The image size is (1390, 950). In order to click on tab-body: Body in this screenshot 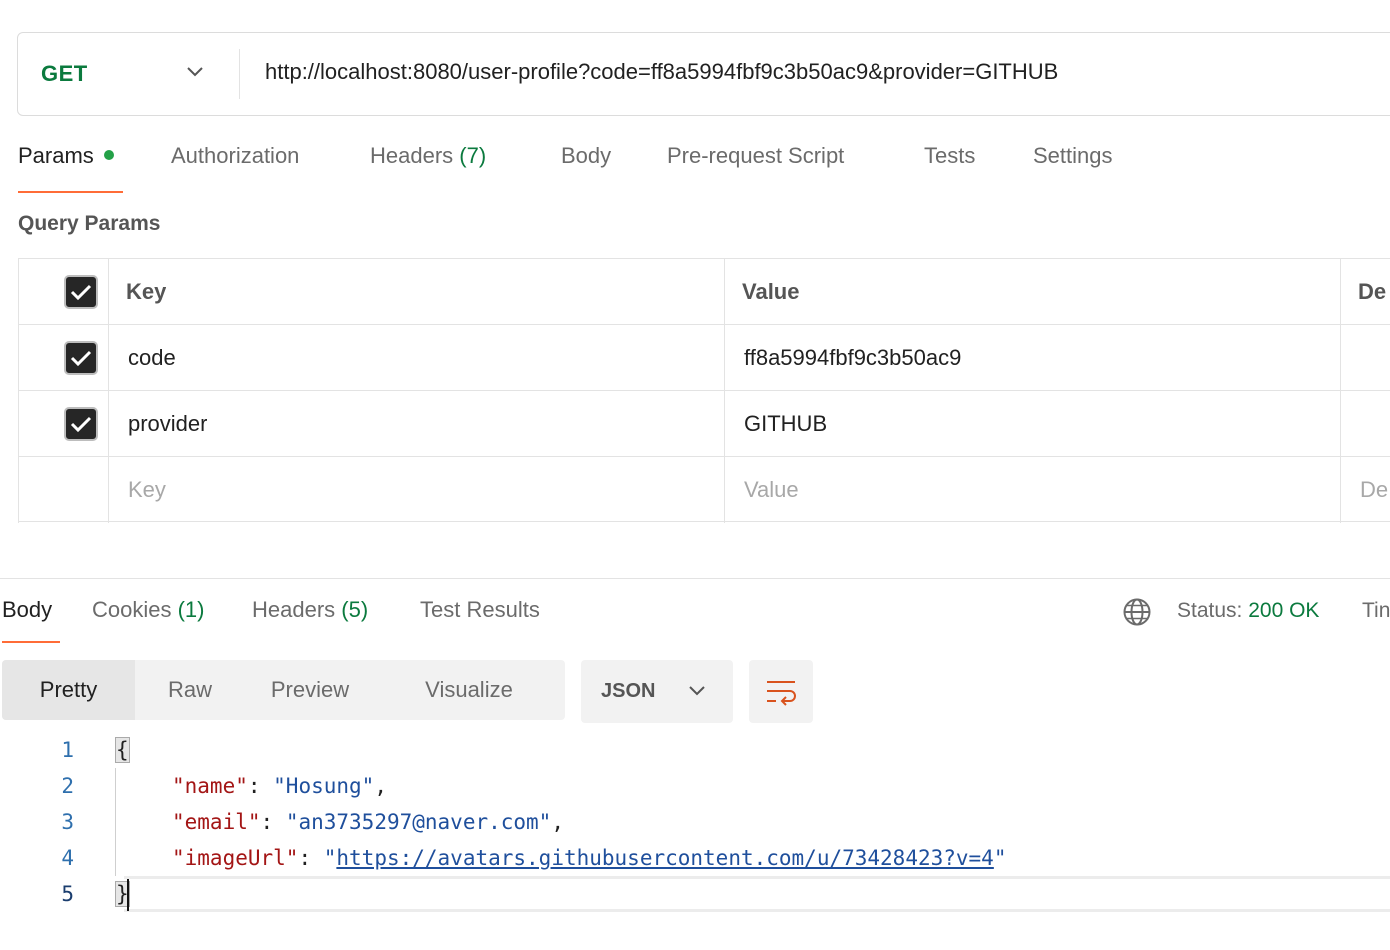, I will do `click(586, 156)`.